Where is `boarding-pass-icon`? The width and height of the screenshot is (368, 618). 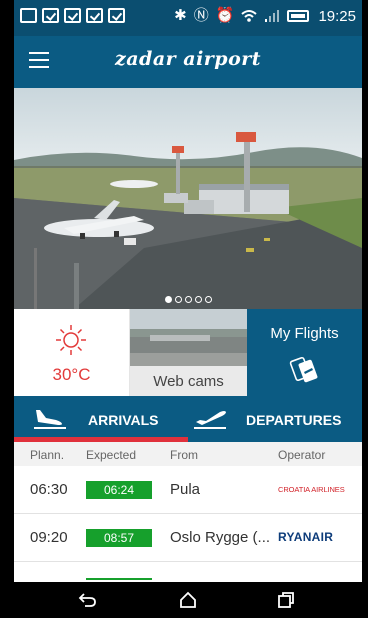 boarding-pass-icon is located at coordinates (303, 369).